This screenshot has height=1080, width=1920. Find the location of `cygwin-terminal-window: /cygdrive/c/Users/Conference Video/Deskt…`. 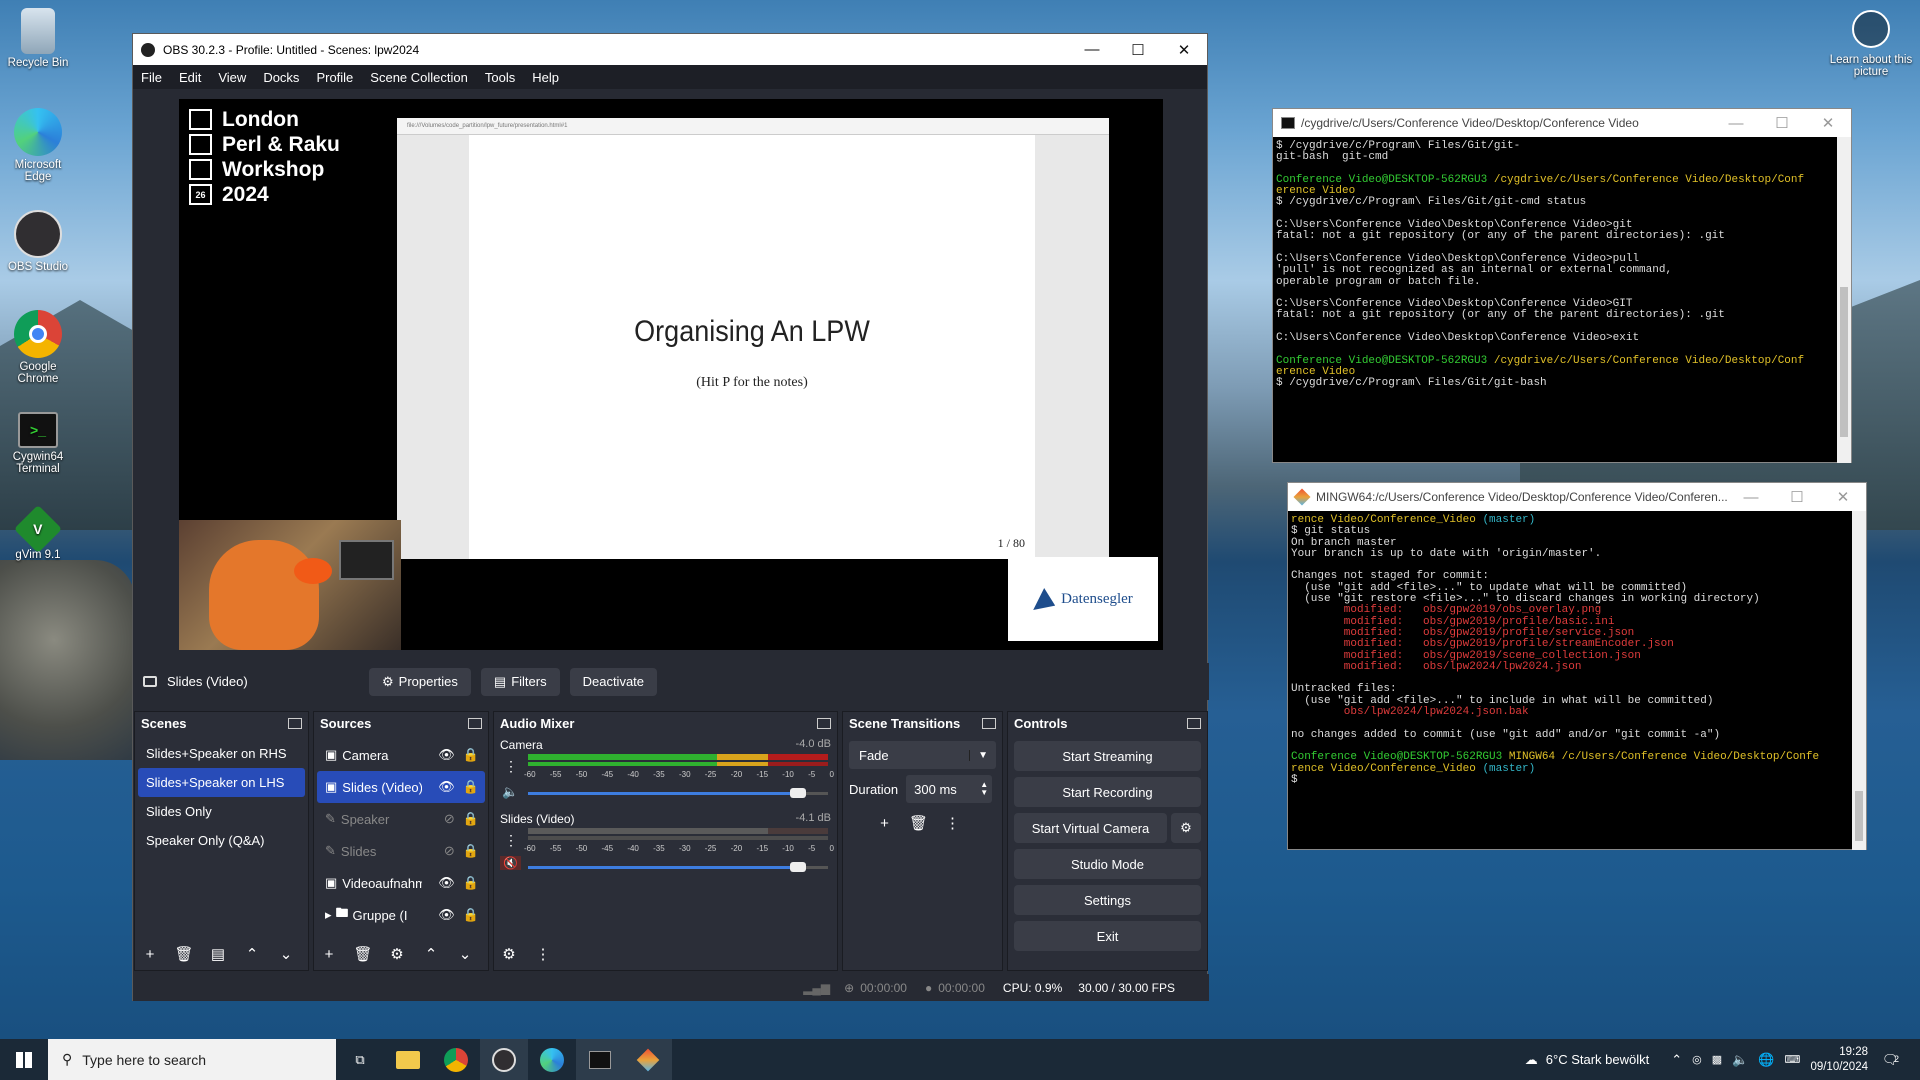

cygwin-terminal-window: /cygdrive/c/Users/Conference Video/Deskt… is located at coordinates (1562, 285).